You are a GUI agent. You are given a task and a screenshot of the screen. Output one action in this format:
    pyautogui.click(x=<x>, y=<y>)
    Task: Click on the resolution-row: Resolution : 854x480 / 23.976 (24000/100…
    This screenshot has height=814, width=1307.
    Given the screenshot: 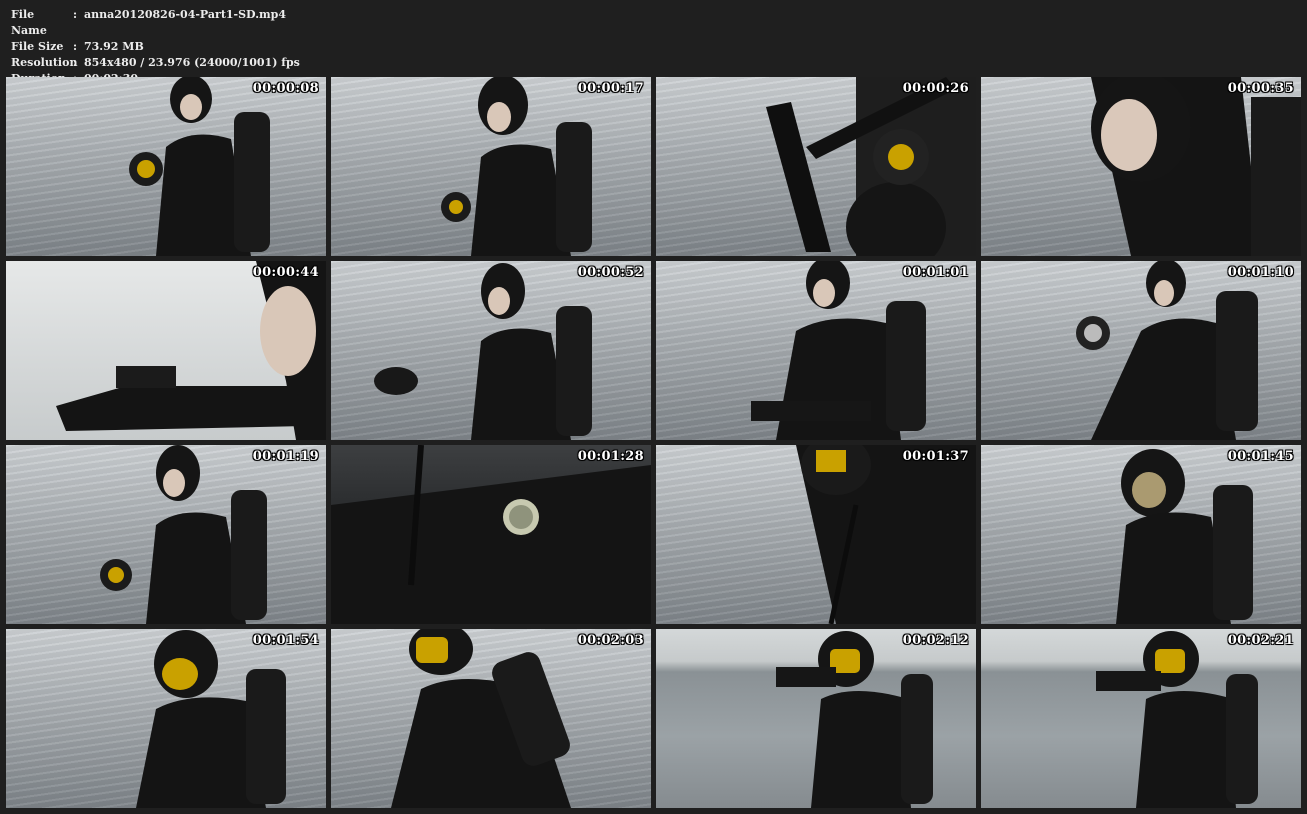 What is the action you would take?
    pyautogui.click(x=155, y=63)
    